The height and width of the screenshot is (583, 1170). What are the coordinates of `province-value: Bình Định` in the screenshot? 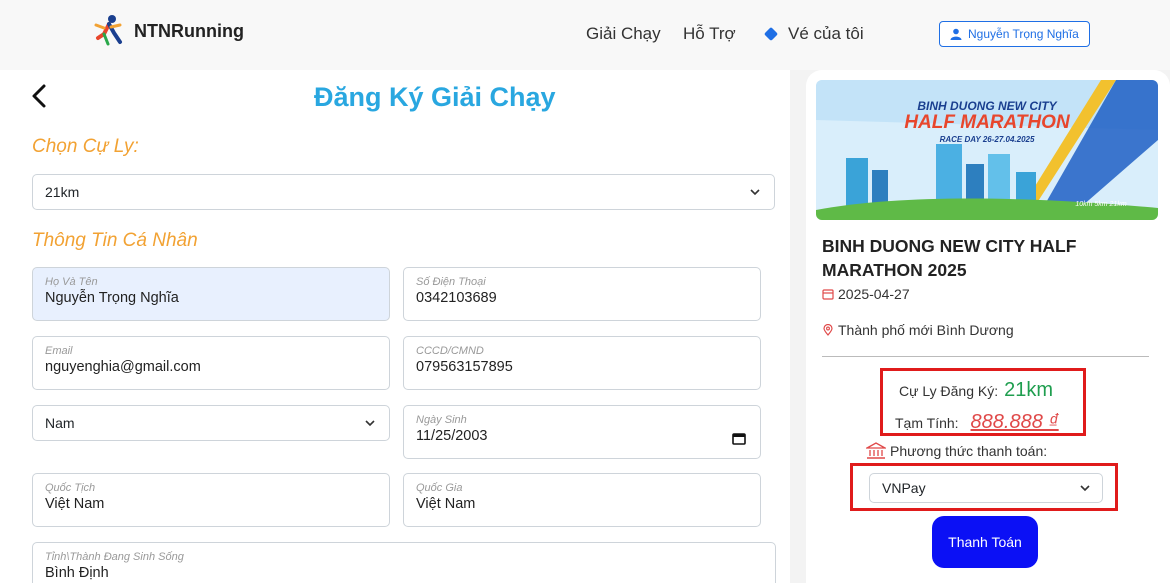 It's located at (77, 573).